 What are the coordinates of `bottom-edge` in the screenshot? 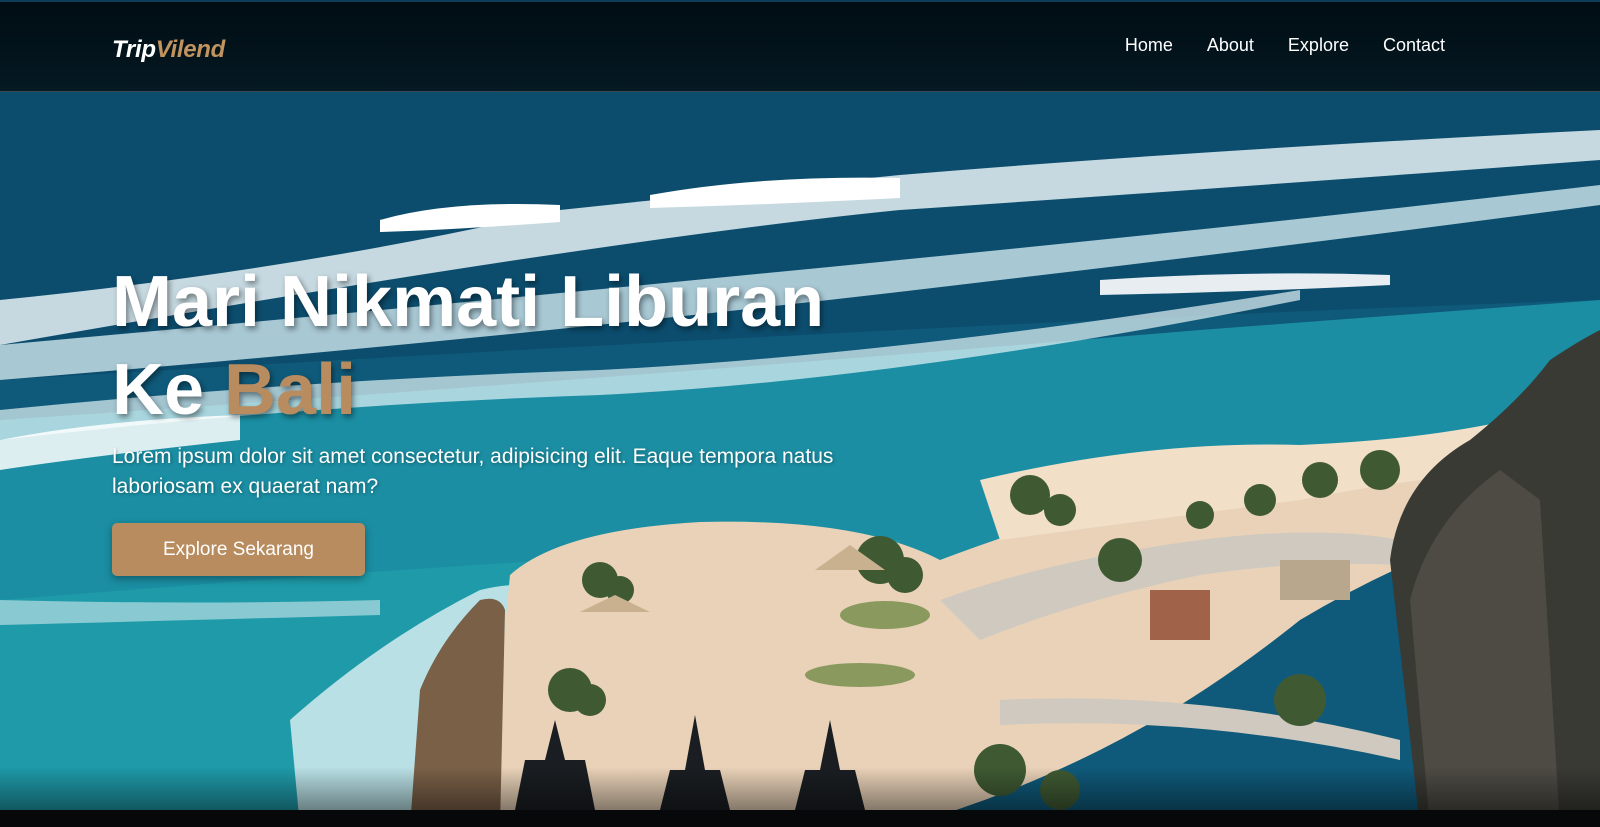 It's located at (800, 818).